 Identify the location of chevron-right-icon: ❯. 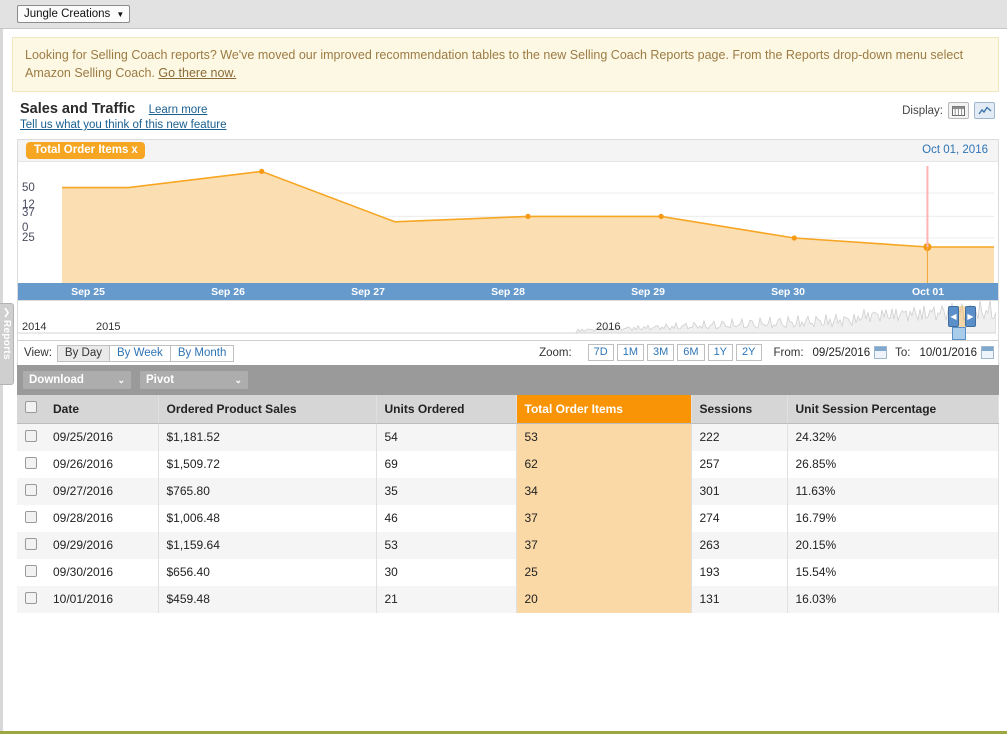
(6, 312).